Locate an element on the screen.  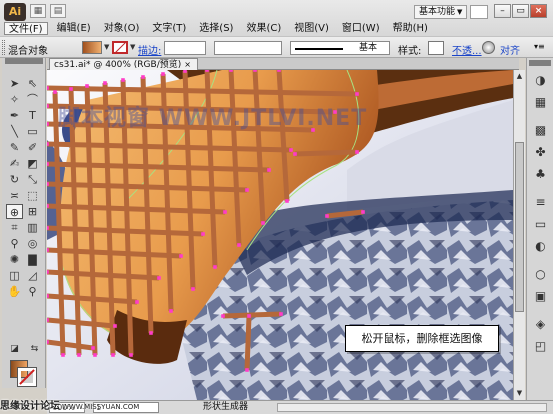
zoom-icon: ⚲ is located at coordinates (32, 291).